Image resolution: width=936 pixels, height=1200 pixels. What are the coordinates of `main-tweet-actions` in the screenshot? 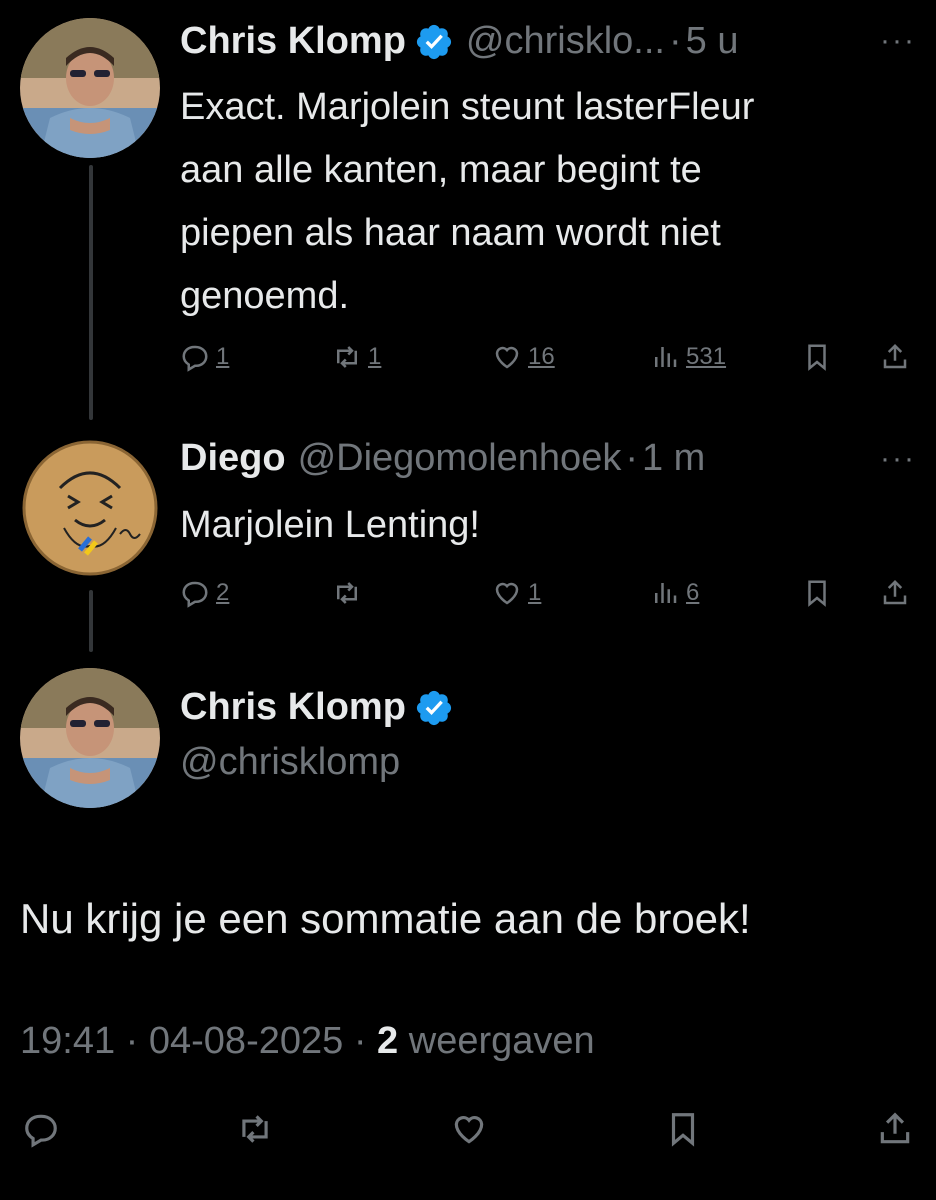 It's located at (468, 1135).